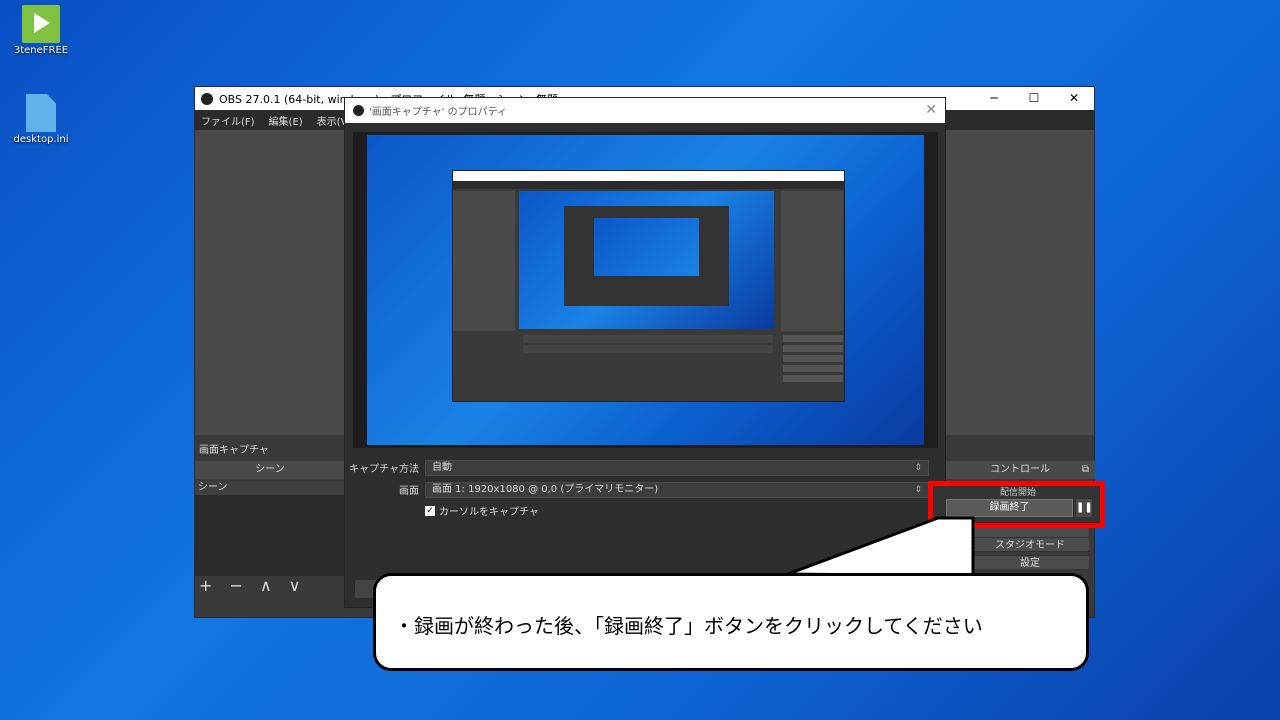 The image size is (1280, 720). I want to click on nested-obs-window, so click(648, 286).